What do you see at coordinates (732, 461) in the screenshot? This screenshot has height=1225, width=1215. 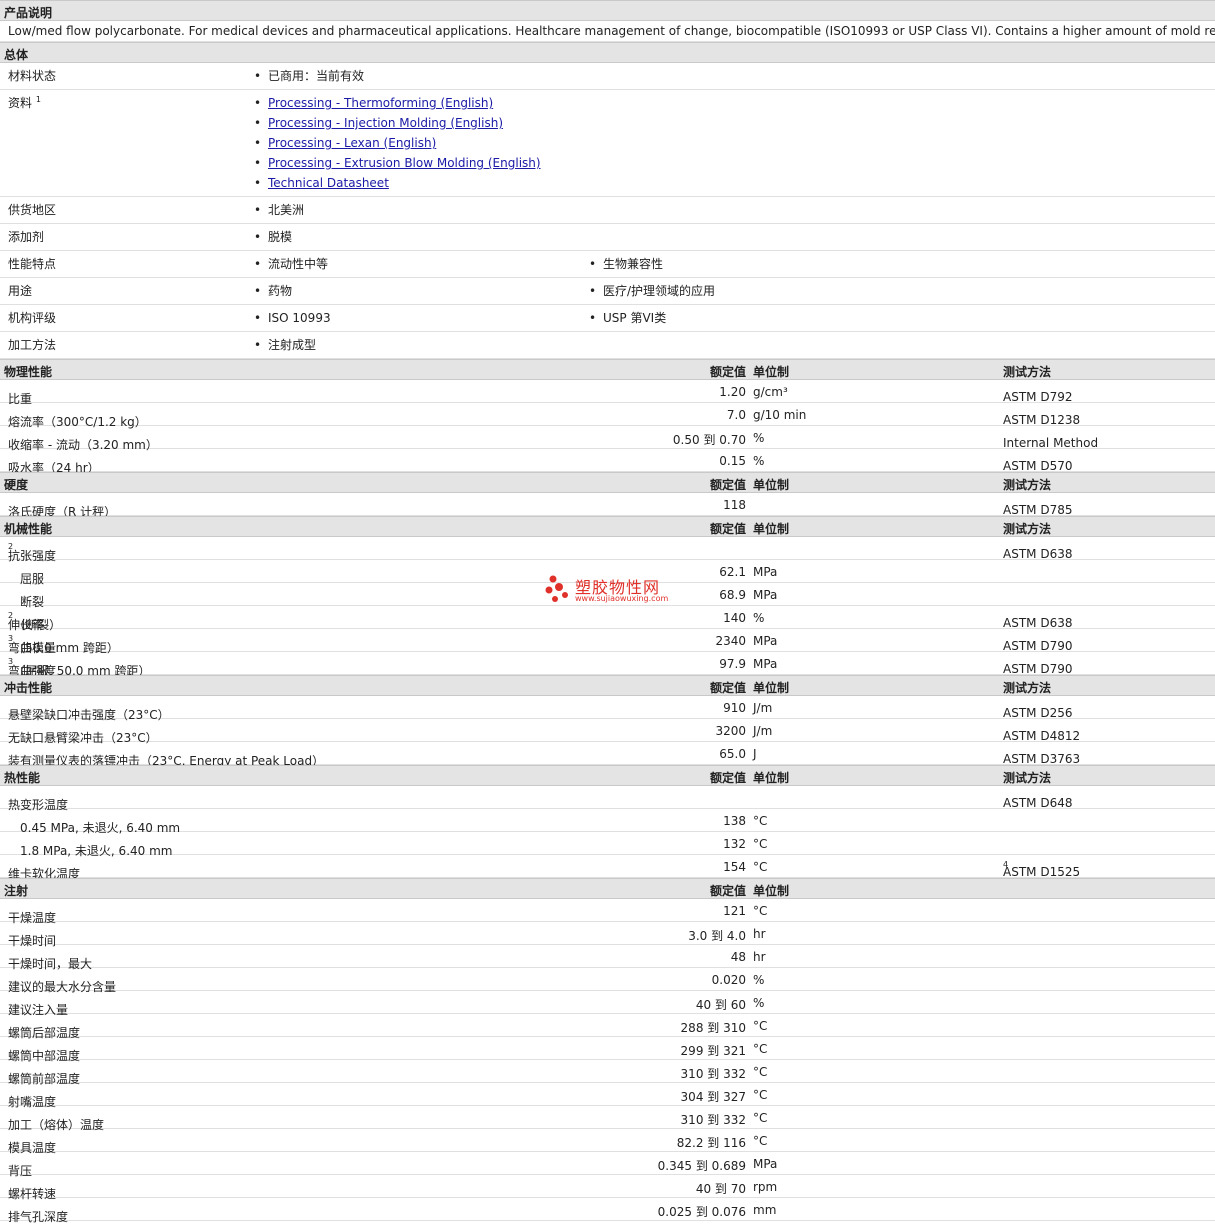 I see `property-value: 0.15` at bounding box center [732, 461].